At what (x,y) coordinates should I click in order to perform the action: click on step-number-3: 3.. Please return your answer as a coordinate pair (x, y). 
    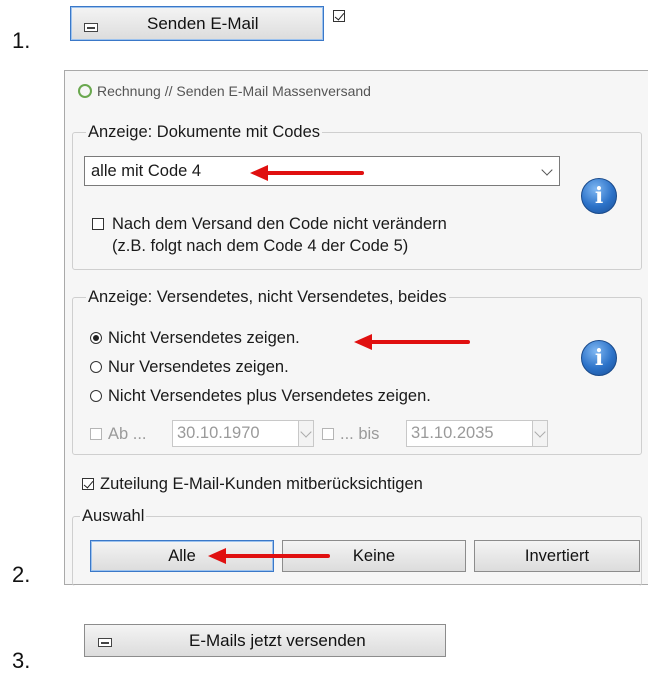
    Looking at the image, I should click on (21, 660).